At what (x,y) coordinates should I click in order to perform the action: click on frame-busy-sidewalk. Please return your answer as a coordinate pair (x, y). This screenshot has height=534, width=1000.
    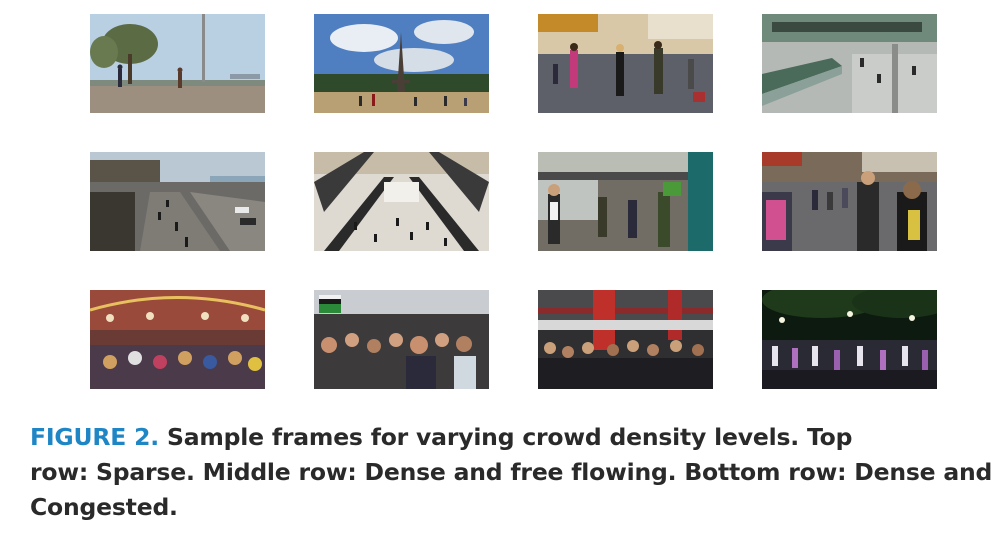
    Looking at the image, I should click on (849, 201).